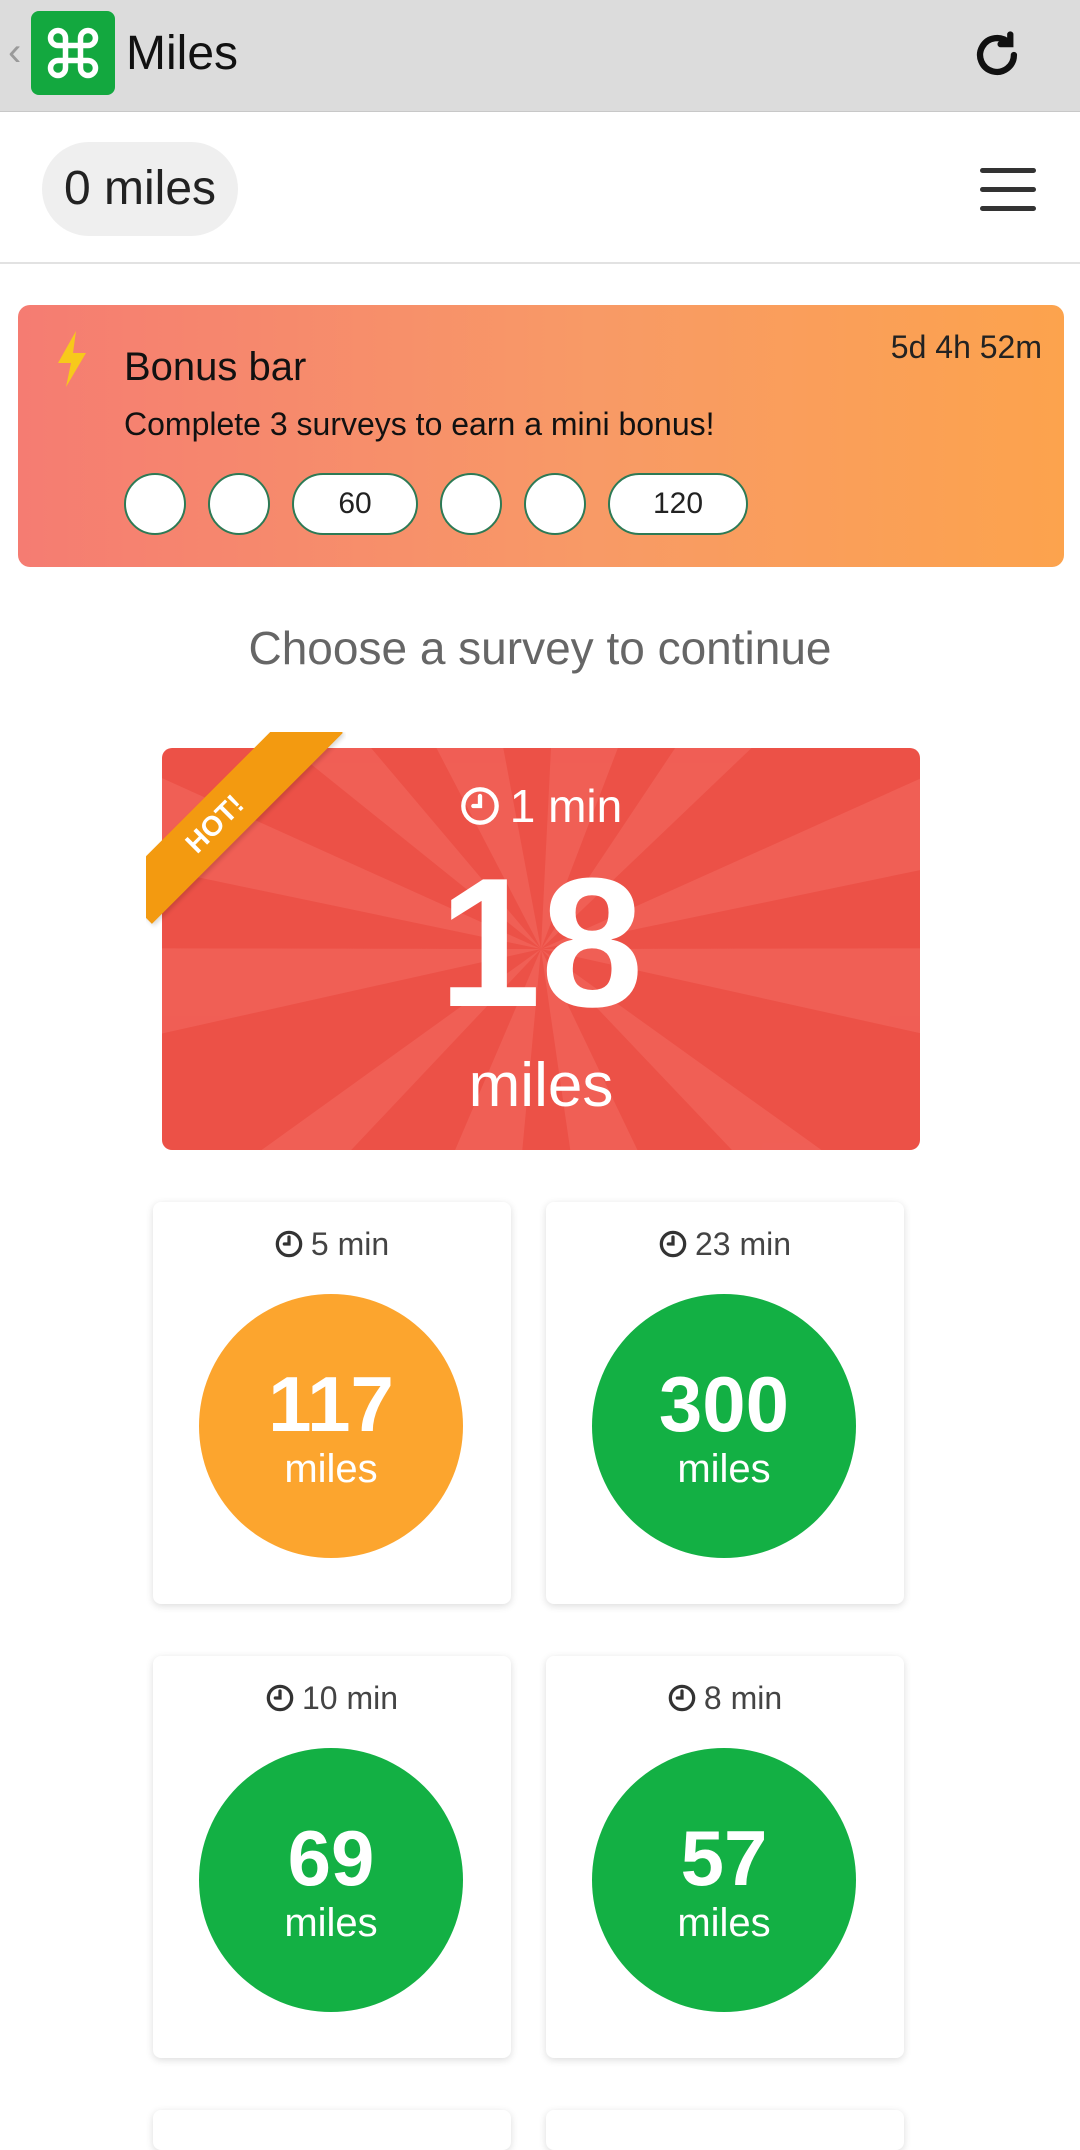  Describe the element at coordinates (350, 1698) in the screenshot. I see `survey-time-label: 10 min` at that location.